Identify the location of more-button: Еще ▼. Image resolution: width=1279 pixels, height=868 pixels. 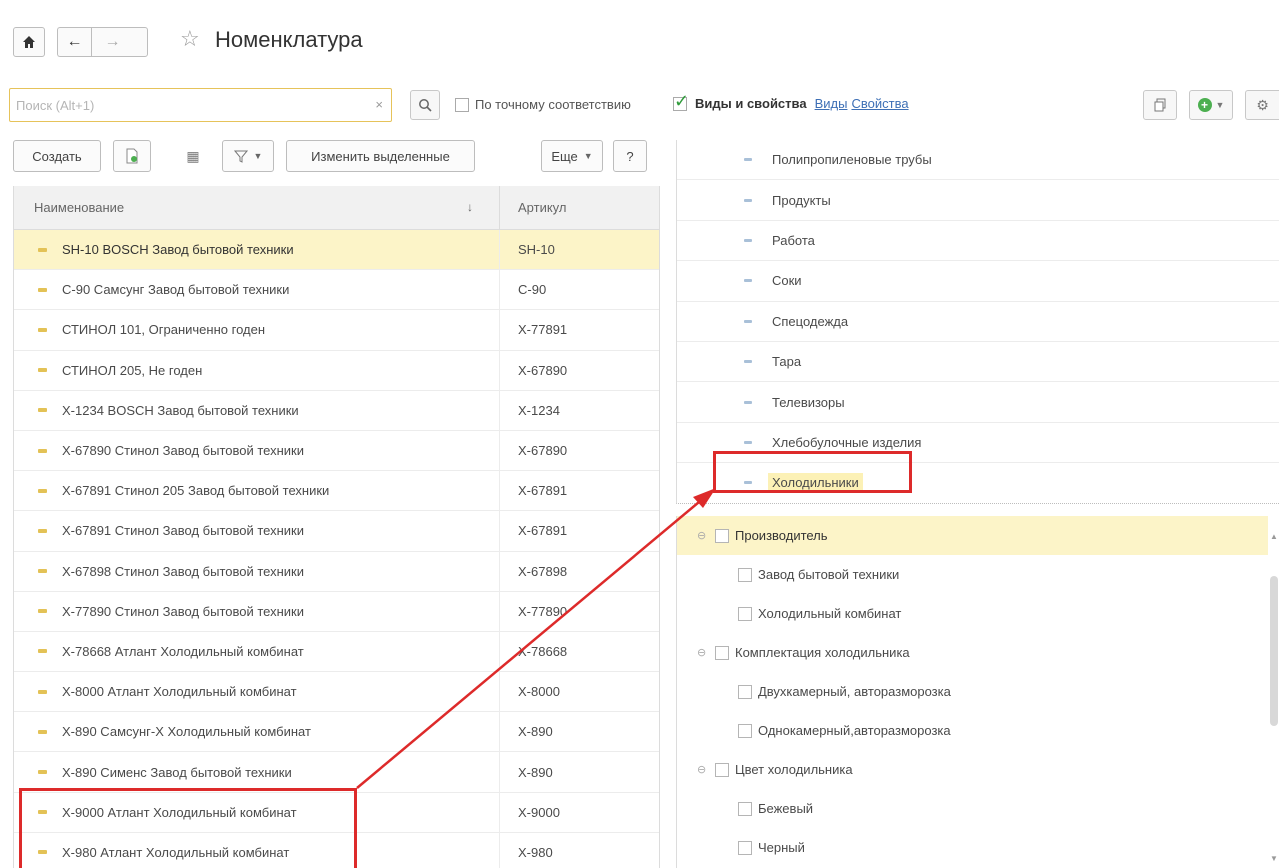
(572, 156).